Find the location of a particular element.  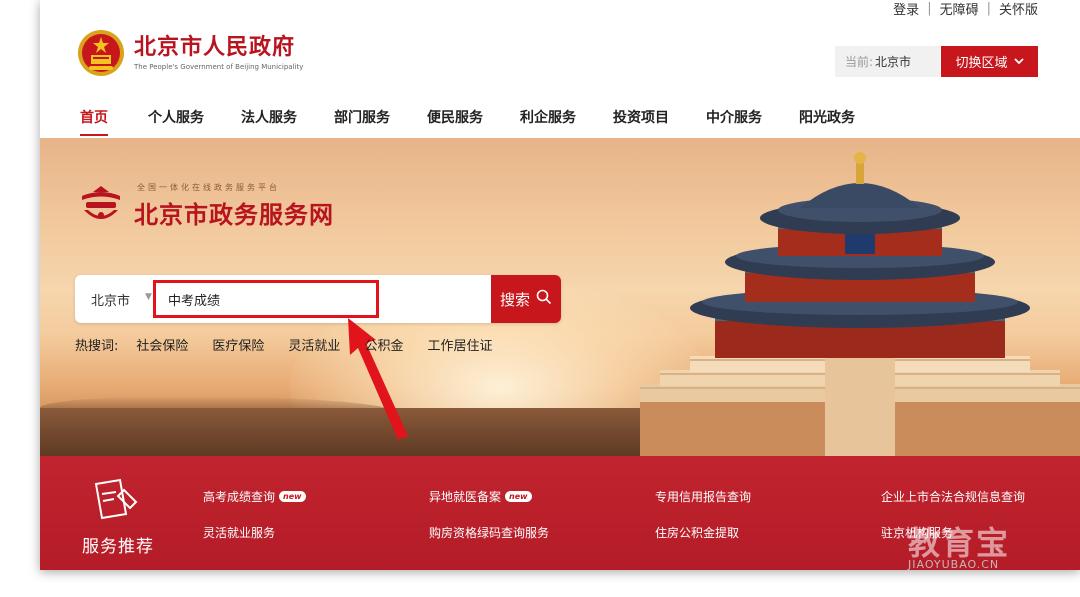

chevron-down-icon is located at coordinates (1018, 61).